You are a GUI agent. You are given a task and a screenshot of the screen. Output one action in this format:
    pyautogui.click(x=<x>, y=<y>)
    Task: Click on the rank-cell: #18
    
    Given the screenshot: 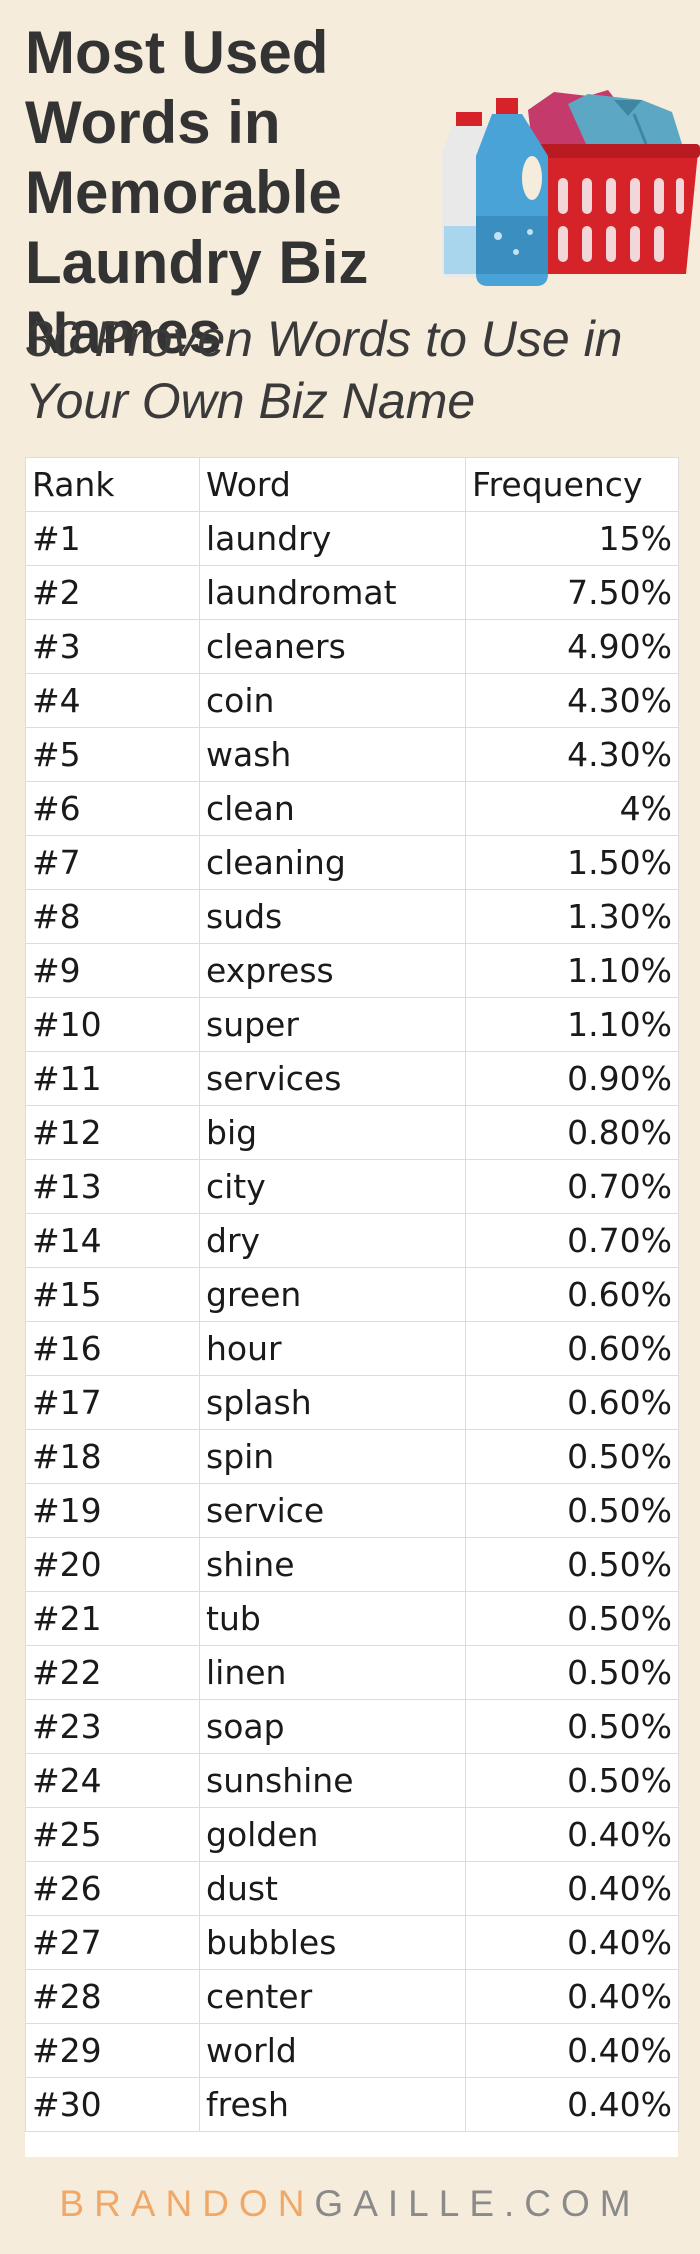 What is the action you would take?
    pyautogui.click(x=112, y=1456)
    